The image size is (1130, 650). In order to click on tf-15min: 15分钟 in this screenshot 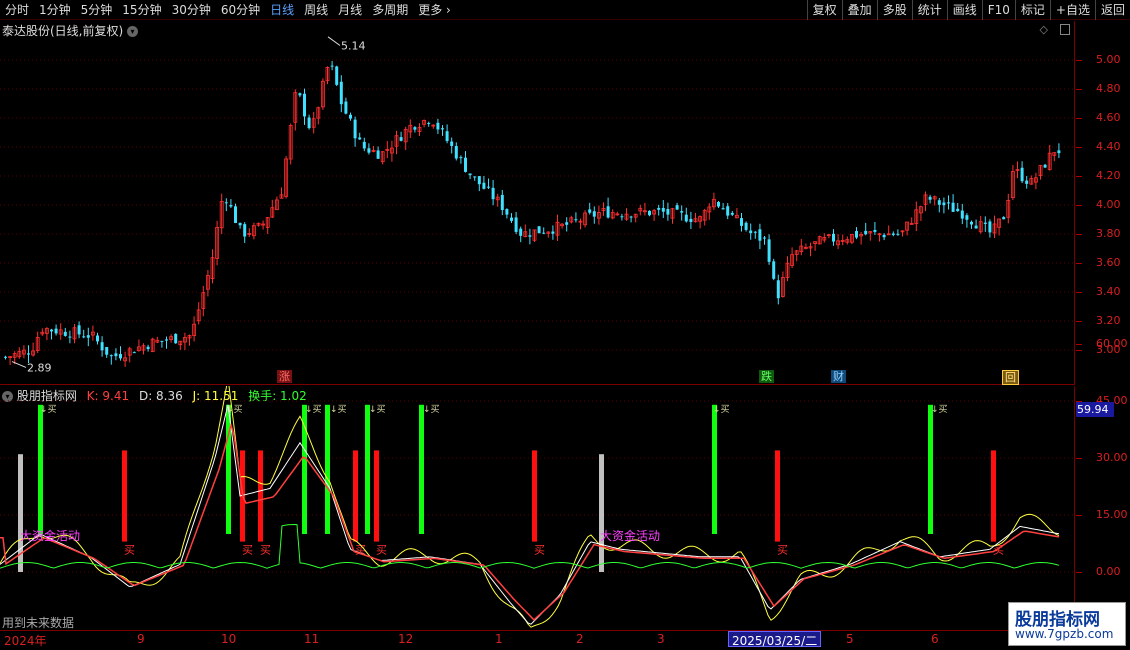, I will do `click(141, 9)`.